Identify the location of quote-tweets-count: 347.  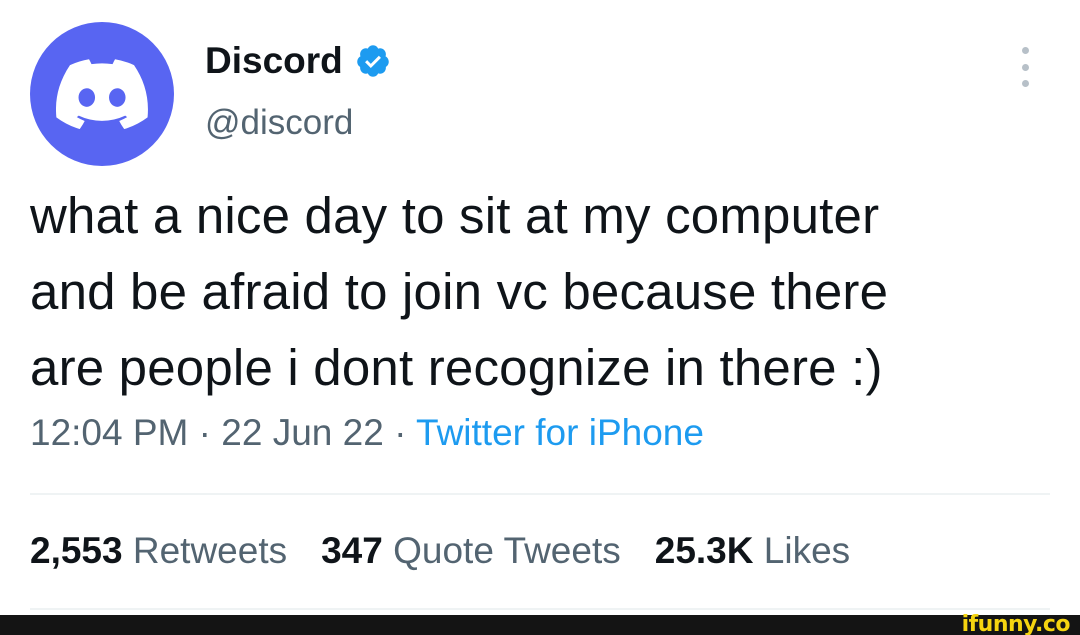
(352, 550).